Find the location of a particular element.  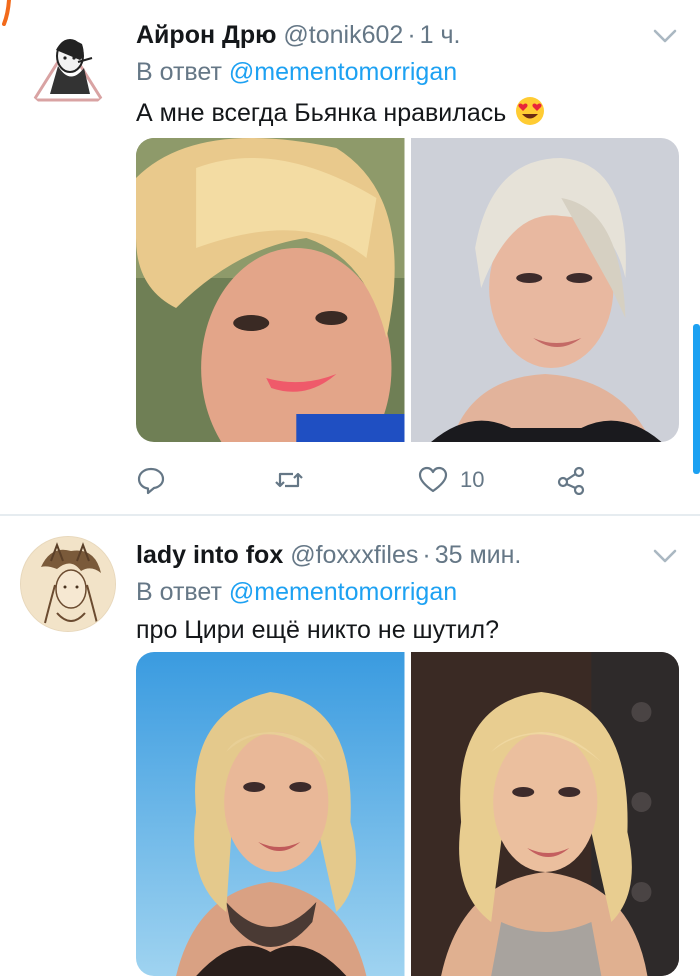

tweet-text-content: про Цири ещё никто не шутил? is located at coordinates (318, 630).